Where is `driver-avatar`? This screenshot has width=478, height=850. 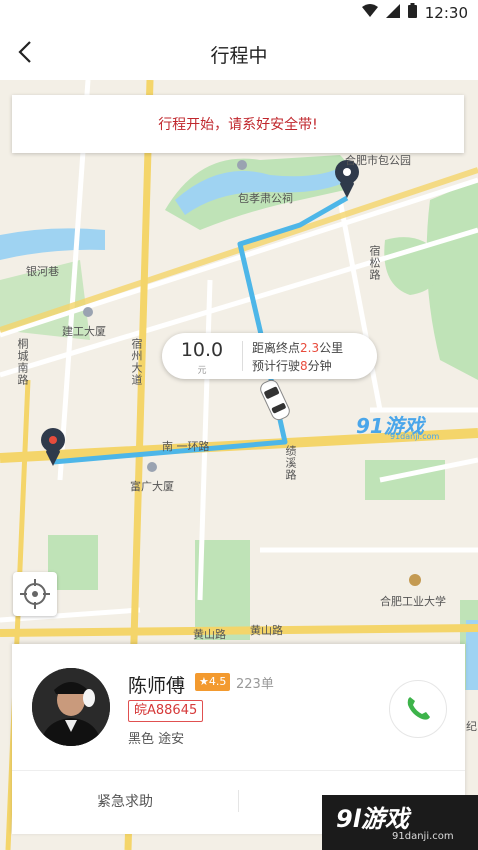
driver-avatar is located at coordinates (71, 707).